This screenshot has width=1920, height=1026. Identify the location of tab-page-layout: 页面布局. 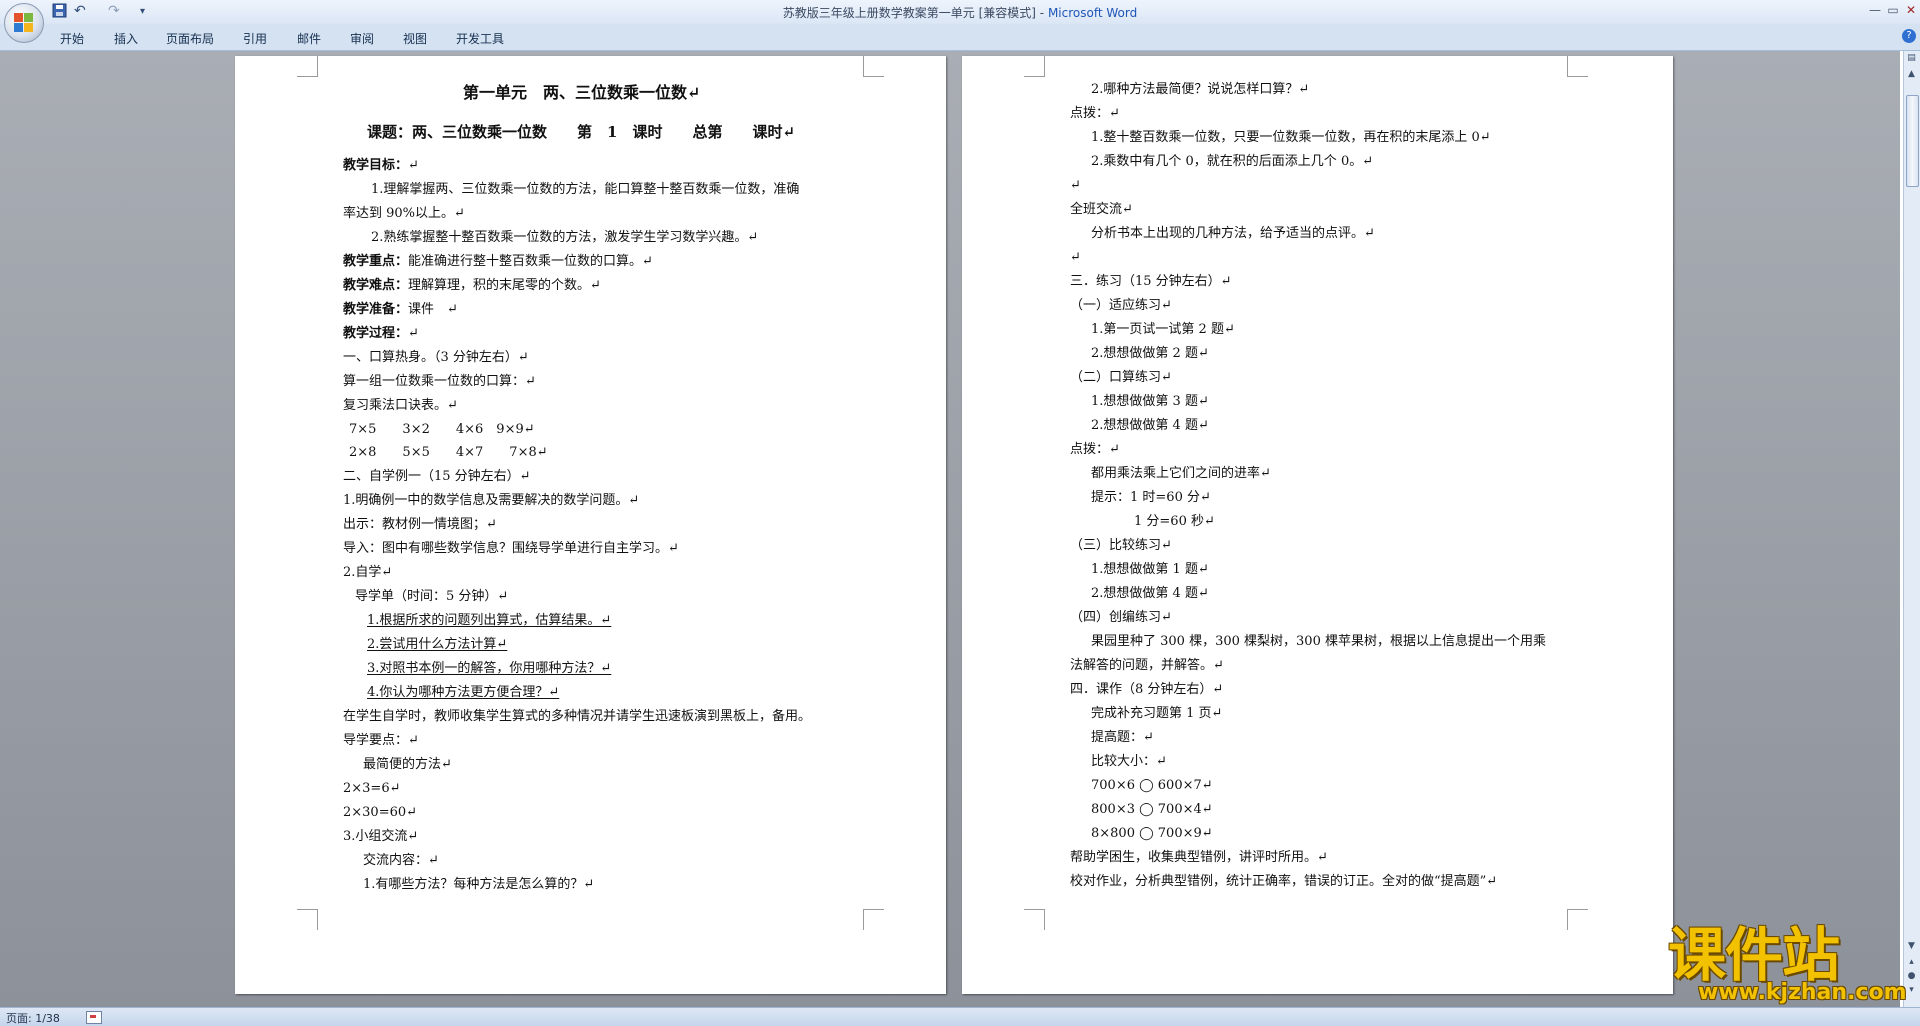
(190, 38).